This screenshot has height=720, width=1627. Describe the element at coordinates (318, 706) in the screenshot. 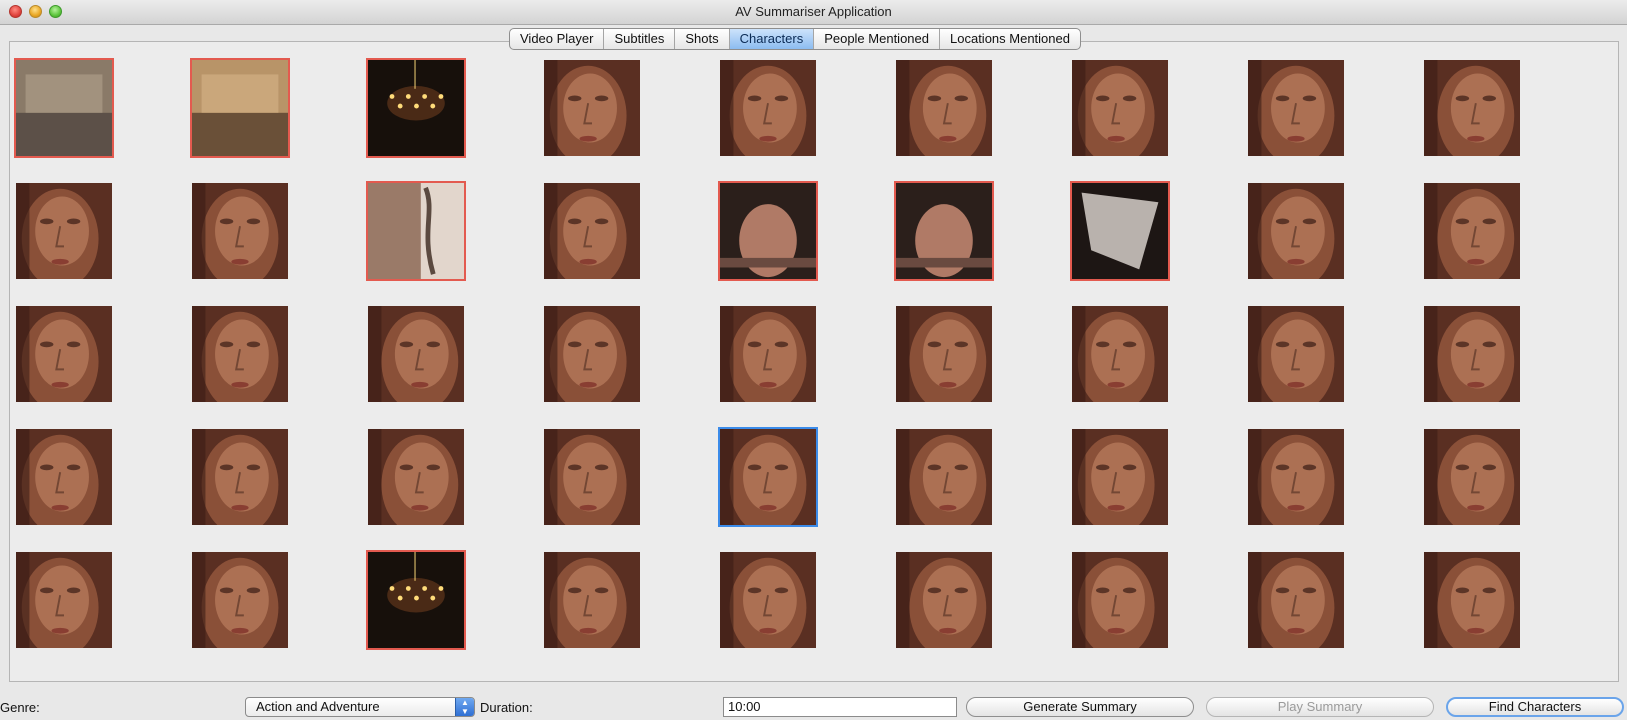

I see `genre-select-value: Action and Adventure` at that location.